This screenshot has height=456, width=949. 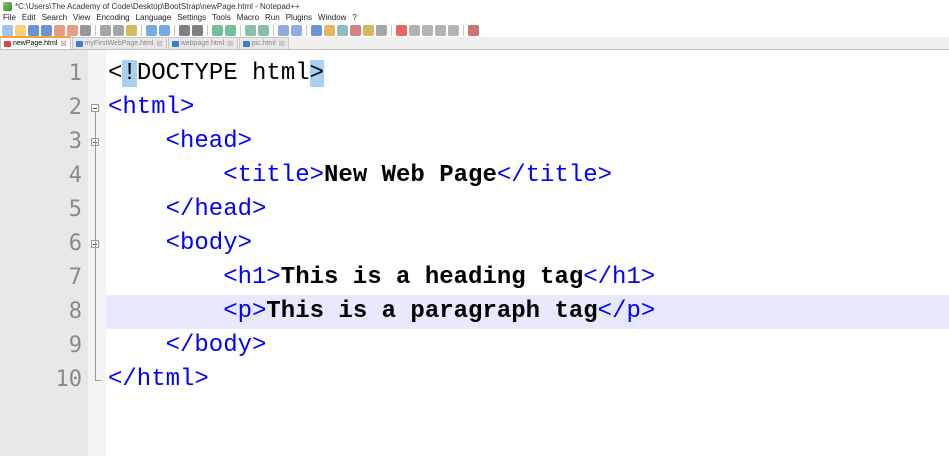 What do you see at coordinates (432, 311) in the screenshot?
I see `text-content: This is a paragraph tag` at bounding box center [432, 311].